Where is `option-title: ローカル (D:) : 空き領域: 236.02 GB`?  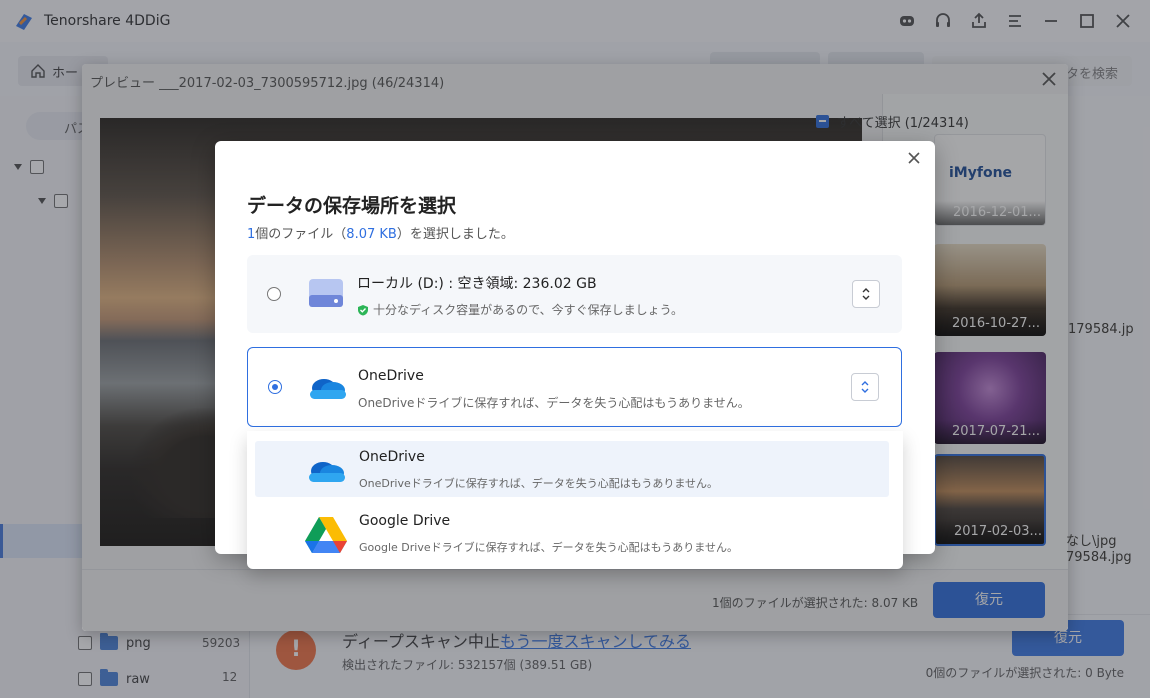 option-title: ローカル (D:) : 空き領域: 236.02 GB is located at coordinates (477, 284).